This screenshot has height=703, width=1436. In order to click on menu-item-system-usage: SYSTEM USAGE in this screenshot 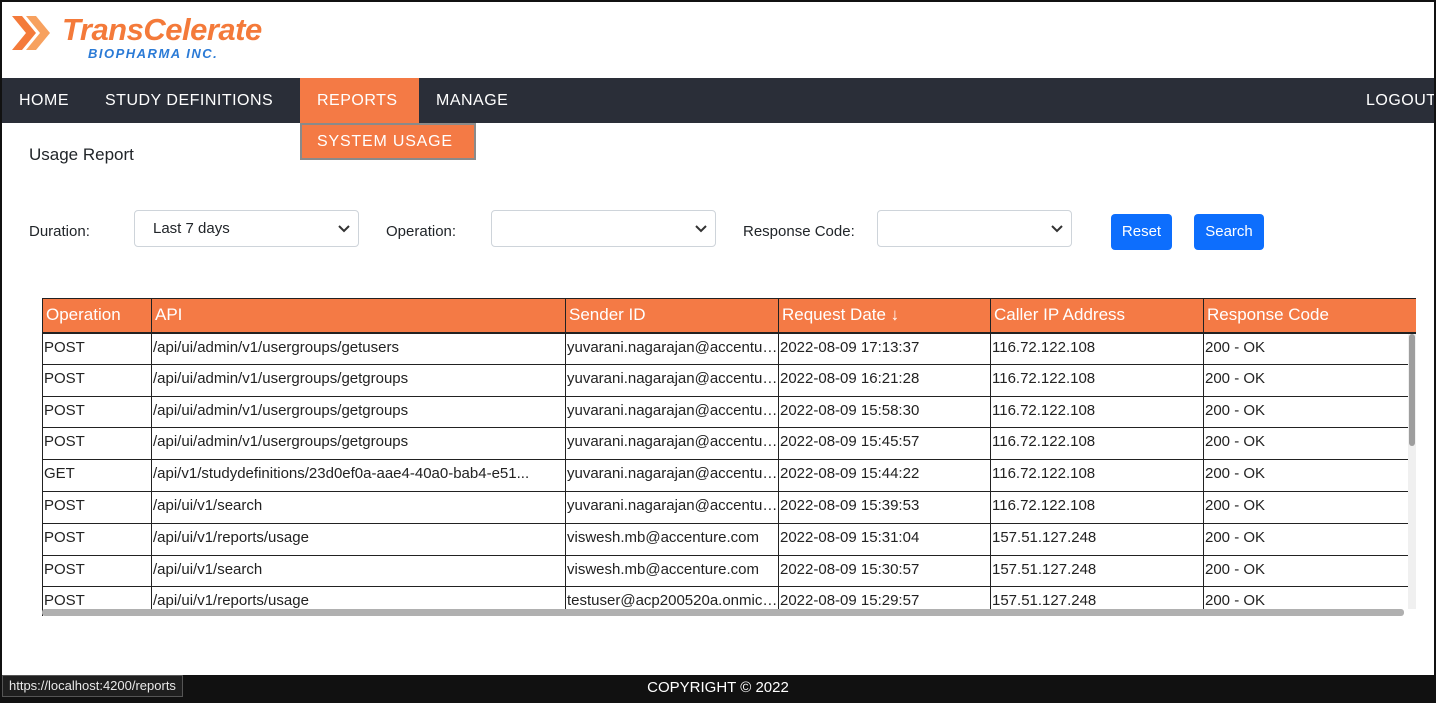, I will do `click(388, 141)`.